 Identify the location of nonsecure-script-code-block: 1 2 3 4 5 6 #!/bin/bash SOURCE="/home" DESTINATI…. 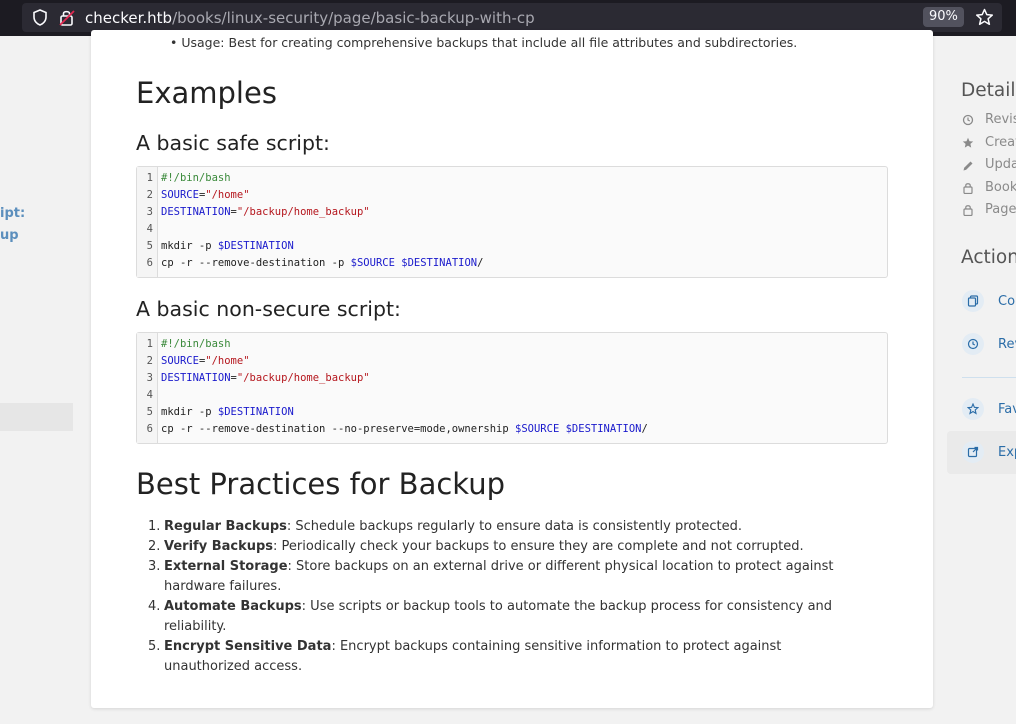
(512, 388).